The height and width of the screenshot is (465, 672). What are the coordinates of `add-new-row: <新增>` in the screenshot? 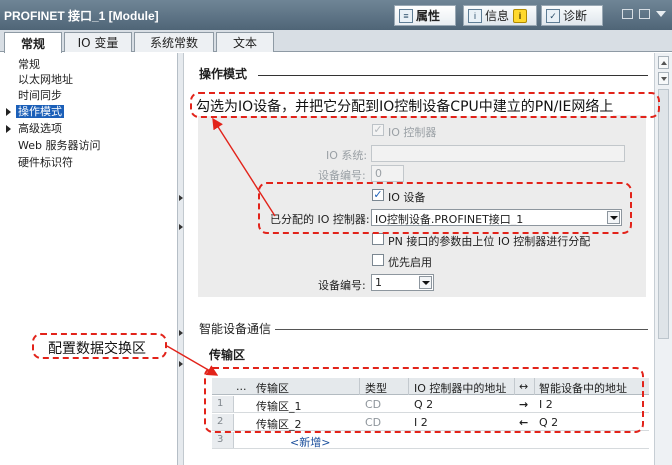 It's located at (310, 442).